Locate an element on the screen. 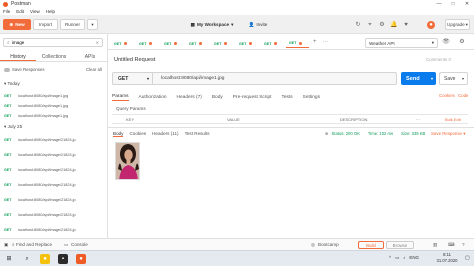  sidebar-search-input is located at coordinates (51, 42).